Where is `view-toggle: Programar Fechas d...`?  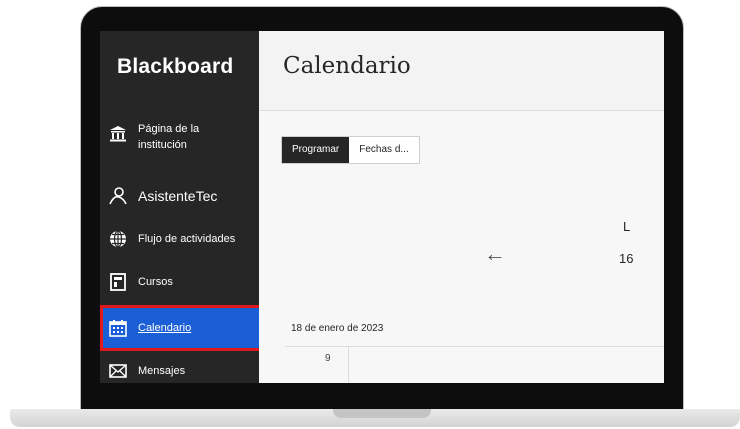 view-toggle: Programar Fechas d... is located at coordinates (350, 150).